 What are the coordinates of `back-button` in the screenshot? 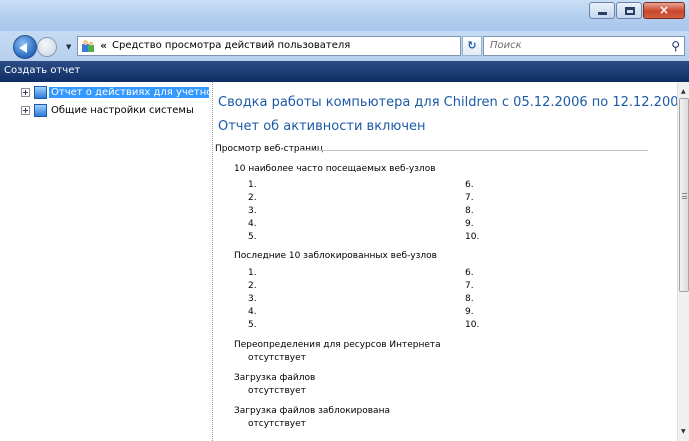 It's located at (25, 47).